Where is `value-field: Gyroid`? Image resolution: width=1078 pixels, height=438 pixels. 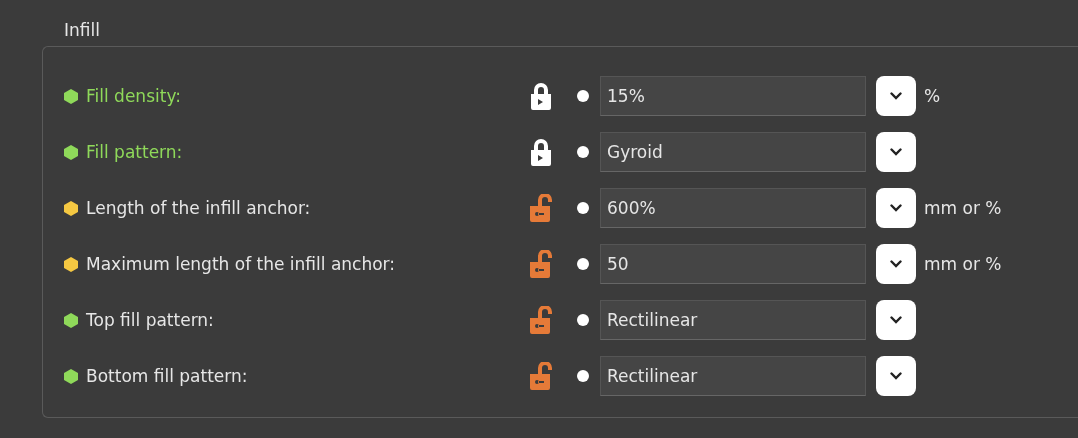
value-field: Gyroid is located at coordinates (733, 152).